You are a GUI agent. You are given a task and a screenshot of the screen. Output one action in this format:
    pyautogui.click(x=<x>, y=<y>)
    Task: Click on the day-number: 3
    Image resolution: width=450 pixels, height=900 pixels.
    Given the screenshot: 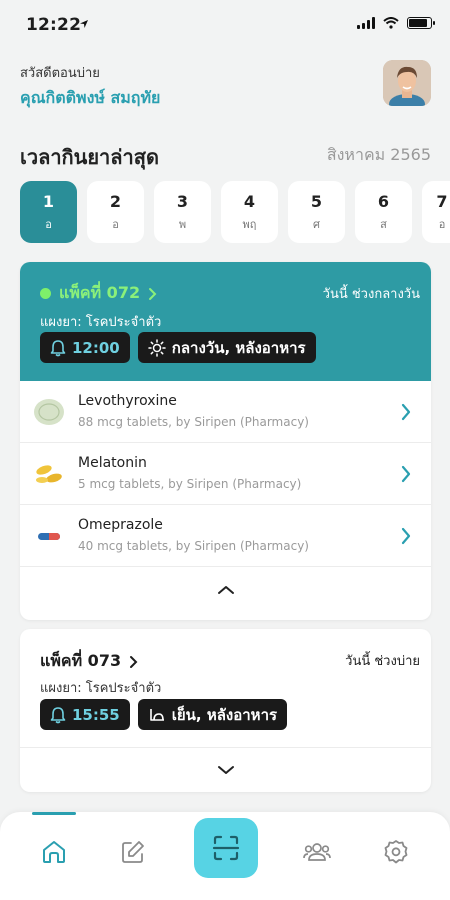 What is the action you would take?
    pyautogui.click(x=182, y=201)
    